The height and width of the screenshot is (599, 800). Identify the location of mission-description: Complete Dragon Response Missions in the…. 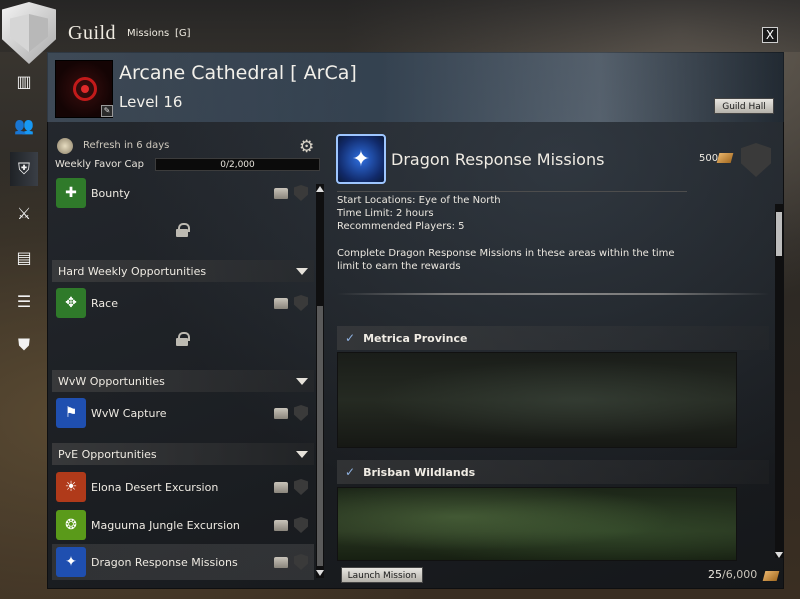
(506, 260).